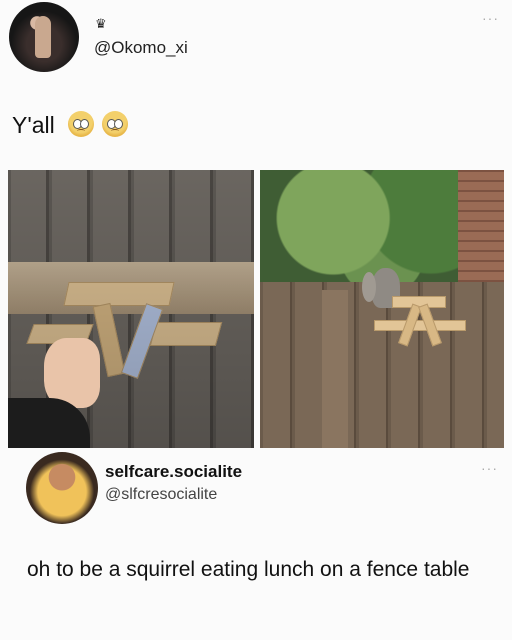 This screenshot has width=512, height=640. Describe the element at coordinates (44, 37) in the screenshot. I see `avatar` at that location.